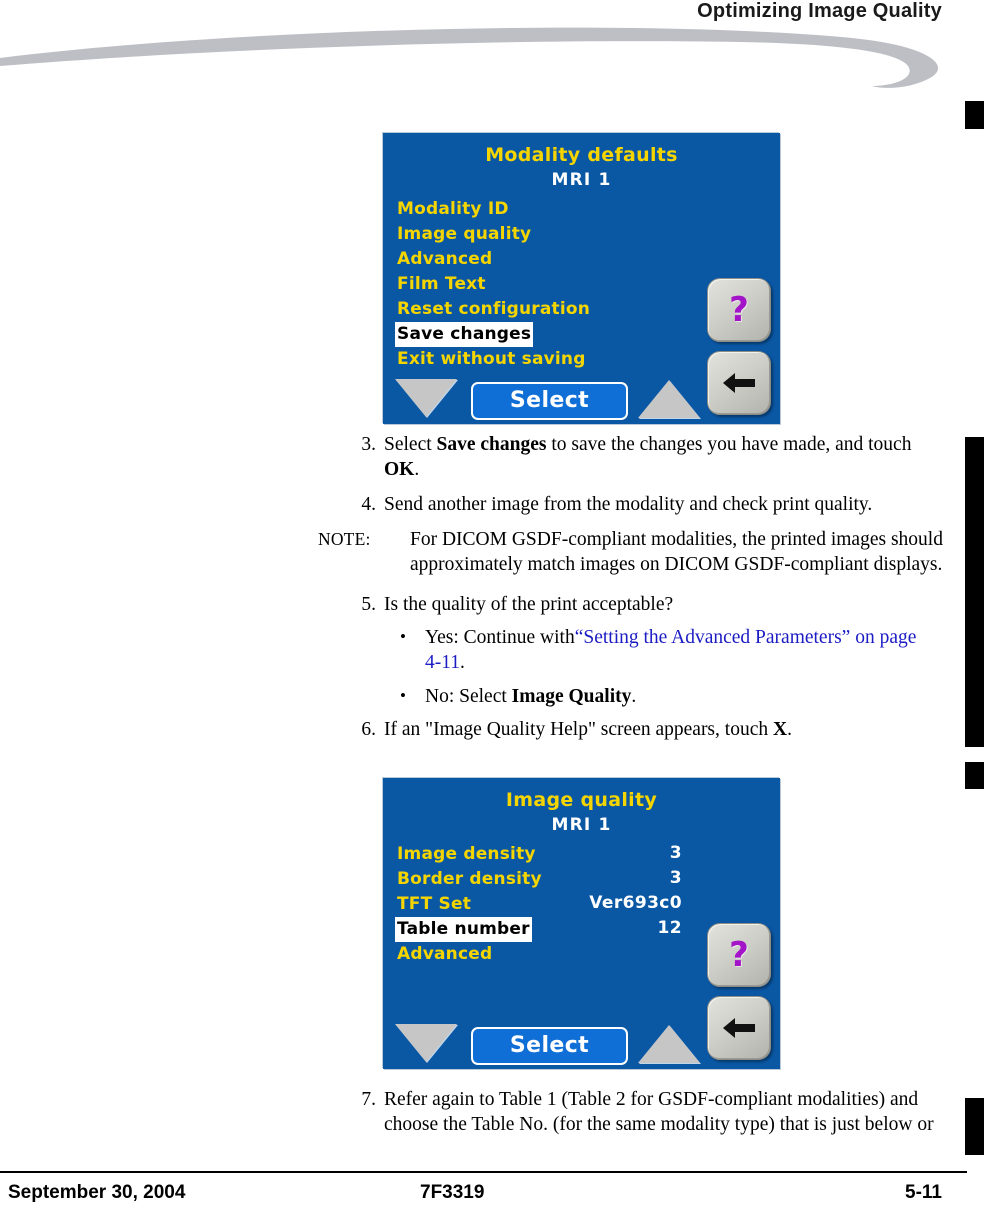 The image size is (984, 1207). What do you see at coordinates (464, 334) in the screenshot?
I see `menu-item-label: Save changes` at bounding box center [464, 334].